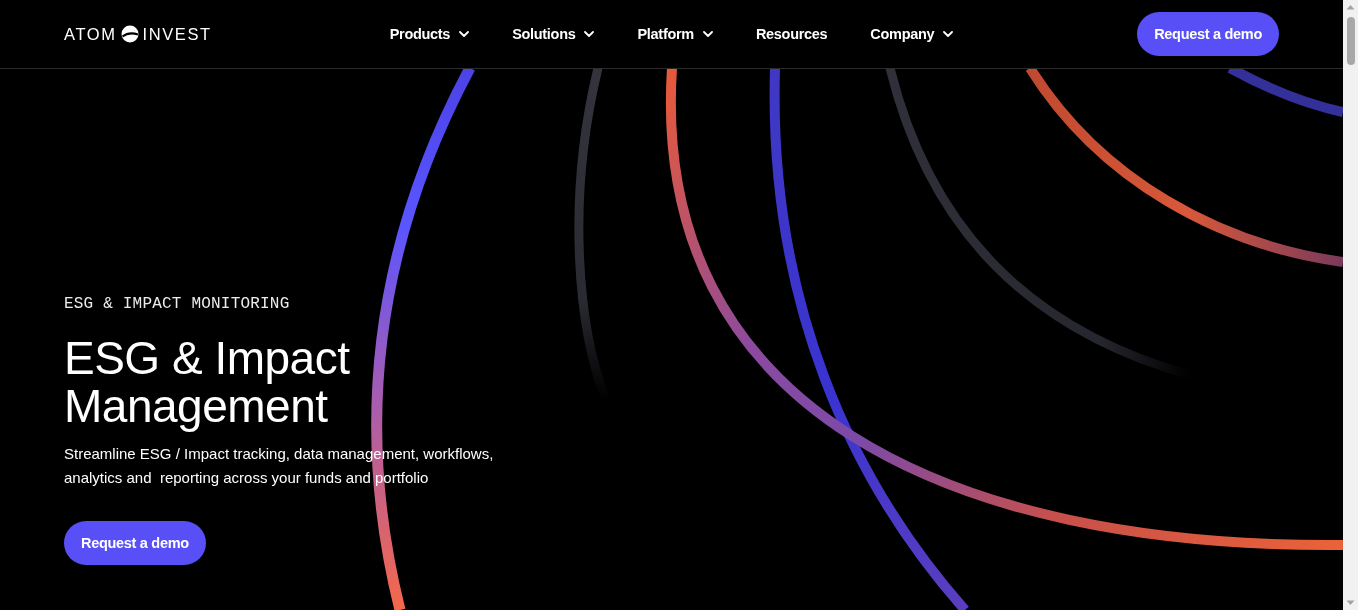 Image resolution: width=1358 pixels, height=610 pixels. I want to click on brand-name: INVEST, so click(177, 34).